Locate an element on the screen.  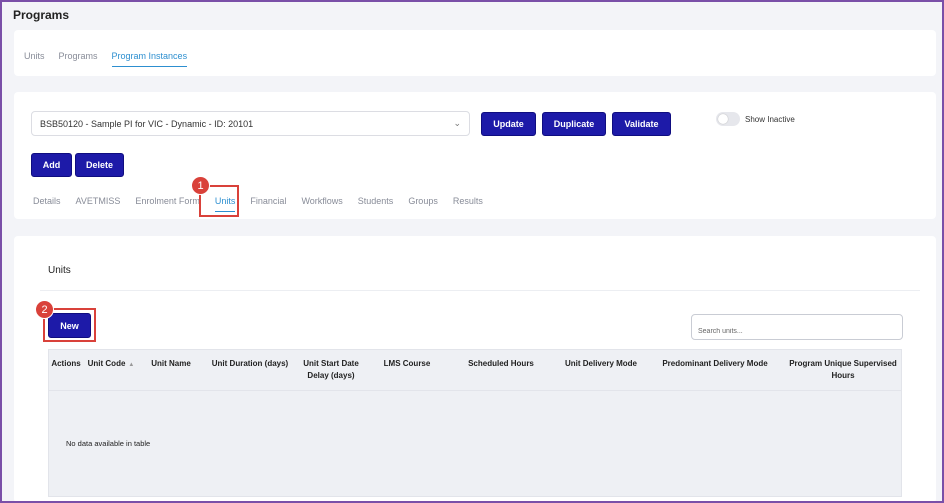
tab-financial: Financial is located at coordinates (268, 204).